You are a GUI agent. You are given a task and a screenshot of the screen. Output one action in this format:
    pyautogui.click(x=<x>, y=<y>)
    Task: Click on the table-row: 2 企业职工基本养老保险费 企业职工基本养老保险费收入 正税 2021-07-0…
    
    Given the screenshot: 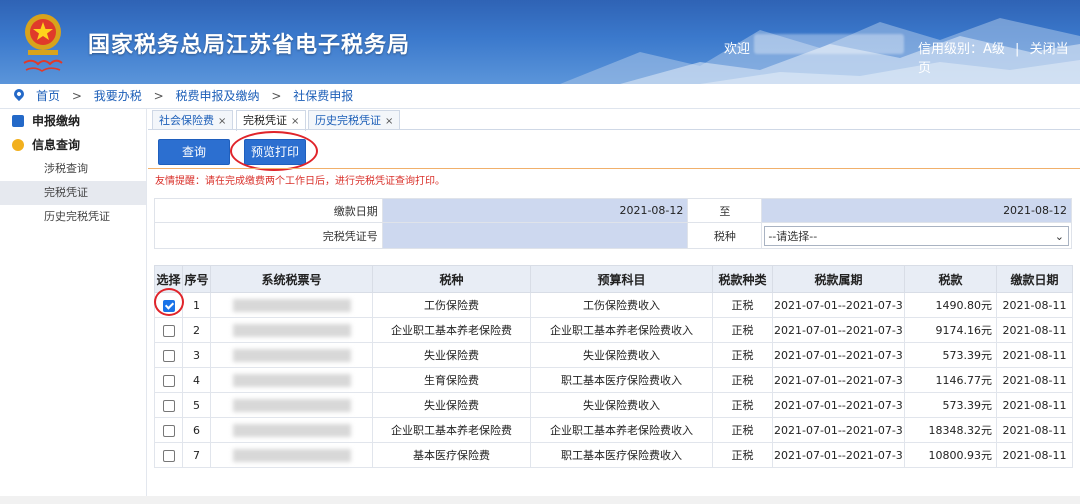 What is the action you would take?
    pyautogui.click(x=613, y=330)
    